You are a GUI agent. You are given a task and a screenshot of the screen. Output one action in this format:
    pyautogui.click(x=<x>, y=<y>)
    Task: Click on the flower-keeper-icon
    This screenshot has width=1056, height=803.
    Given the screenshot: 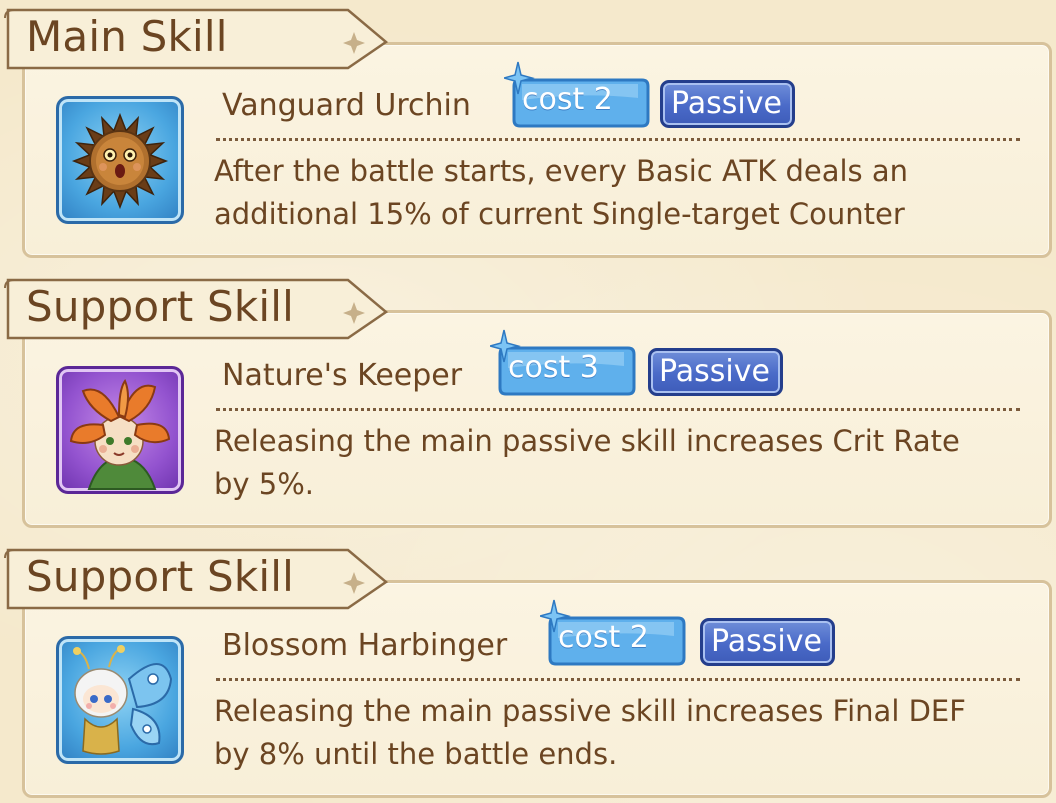 What is the action you would take?
    pyautogui.click(x=120, y=430)
    